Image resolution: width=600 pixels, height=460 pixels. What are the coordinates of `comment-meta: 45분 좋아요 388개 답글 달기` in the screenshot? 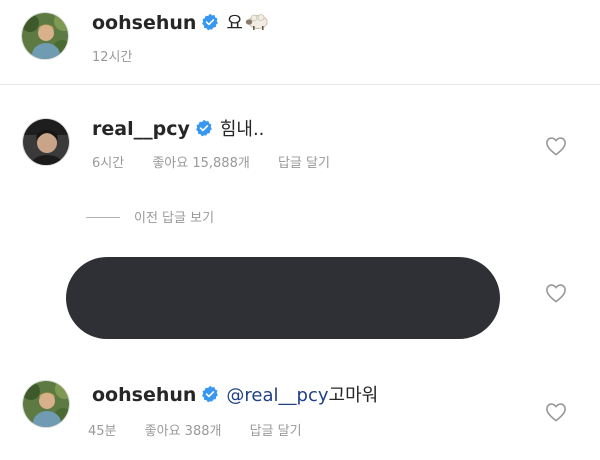 It's located at (207, 429).